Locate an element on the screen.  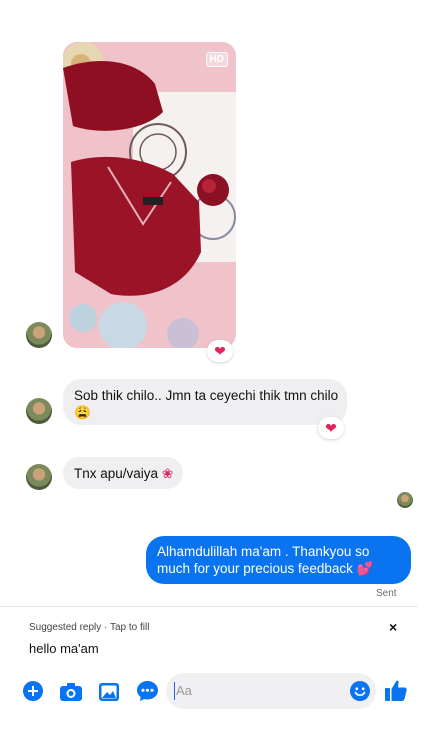
gallery-button is located at coordinates (109, 692).